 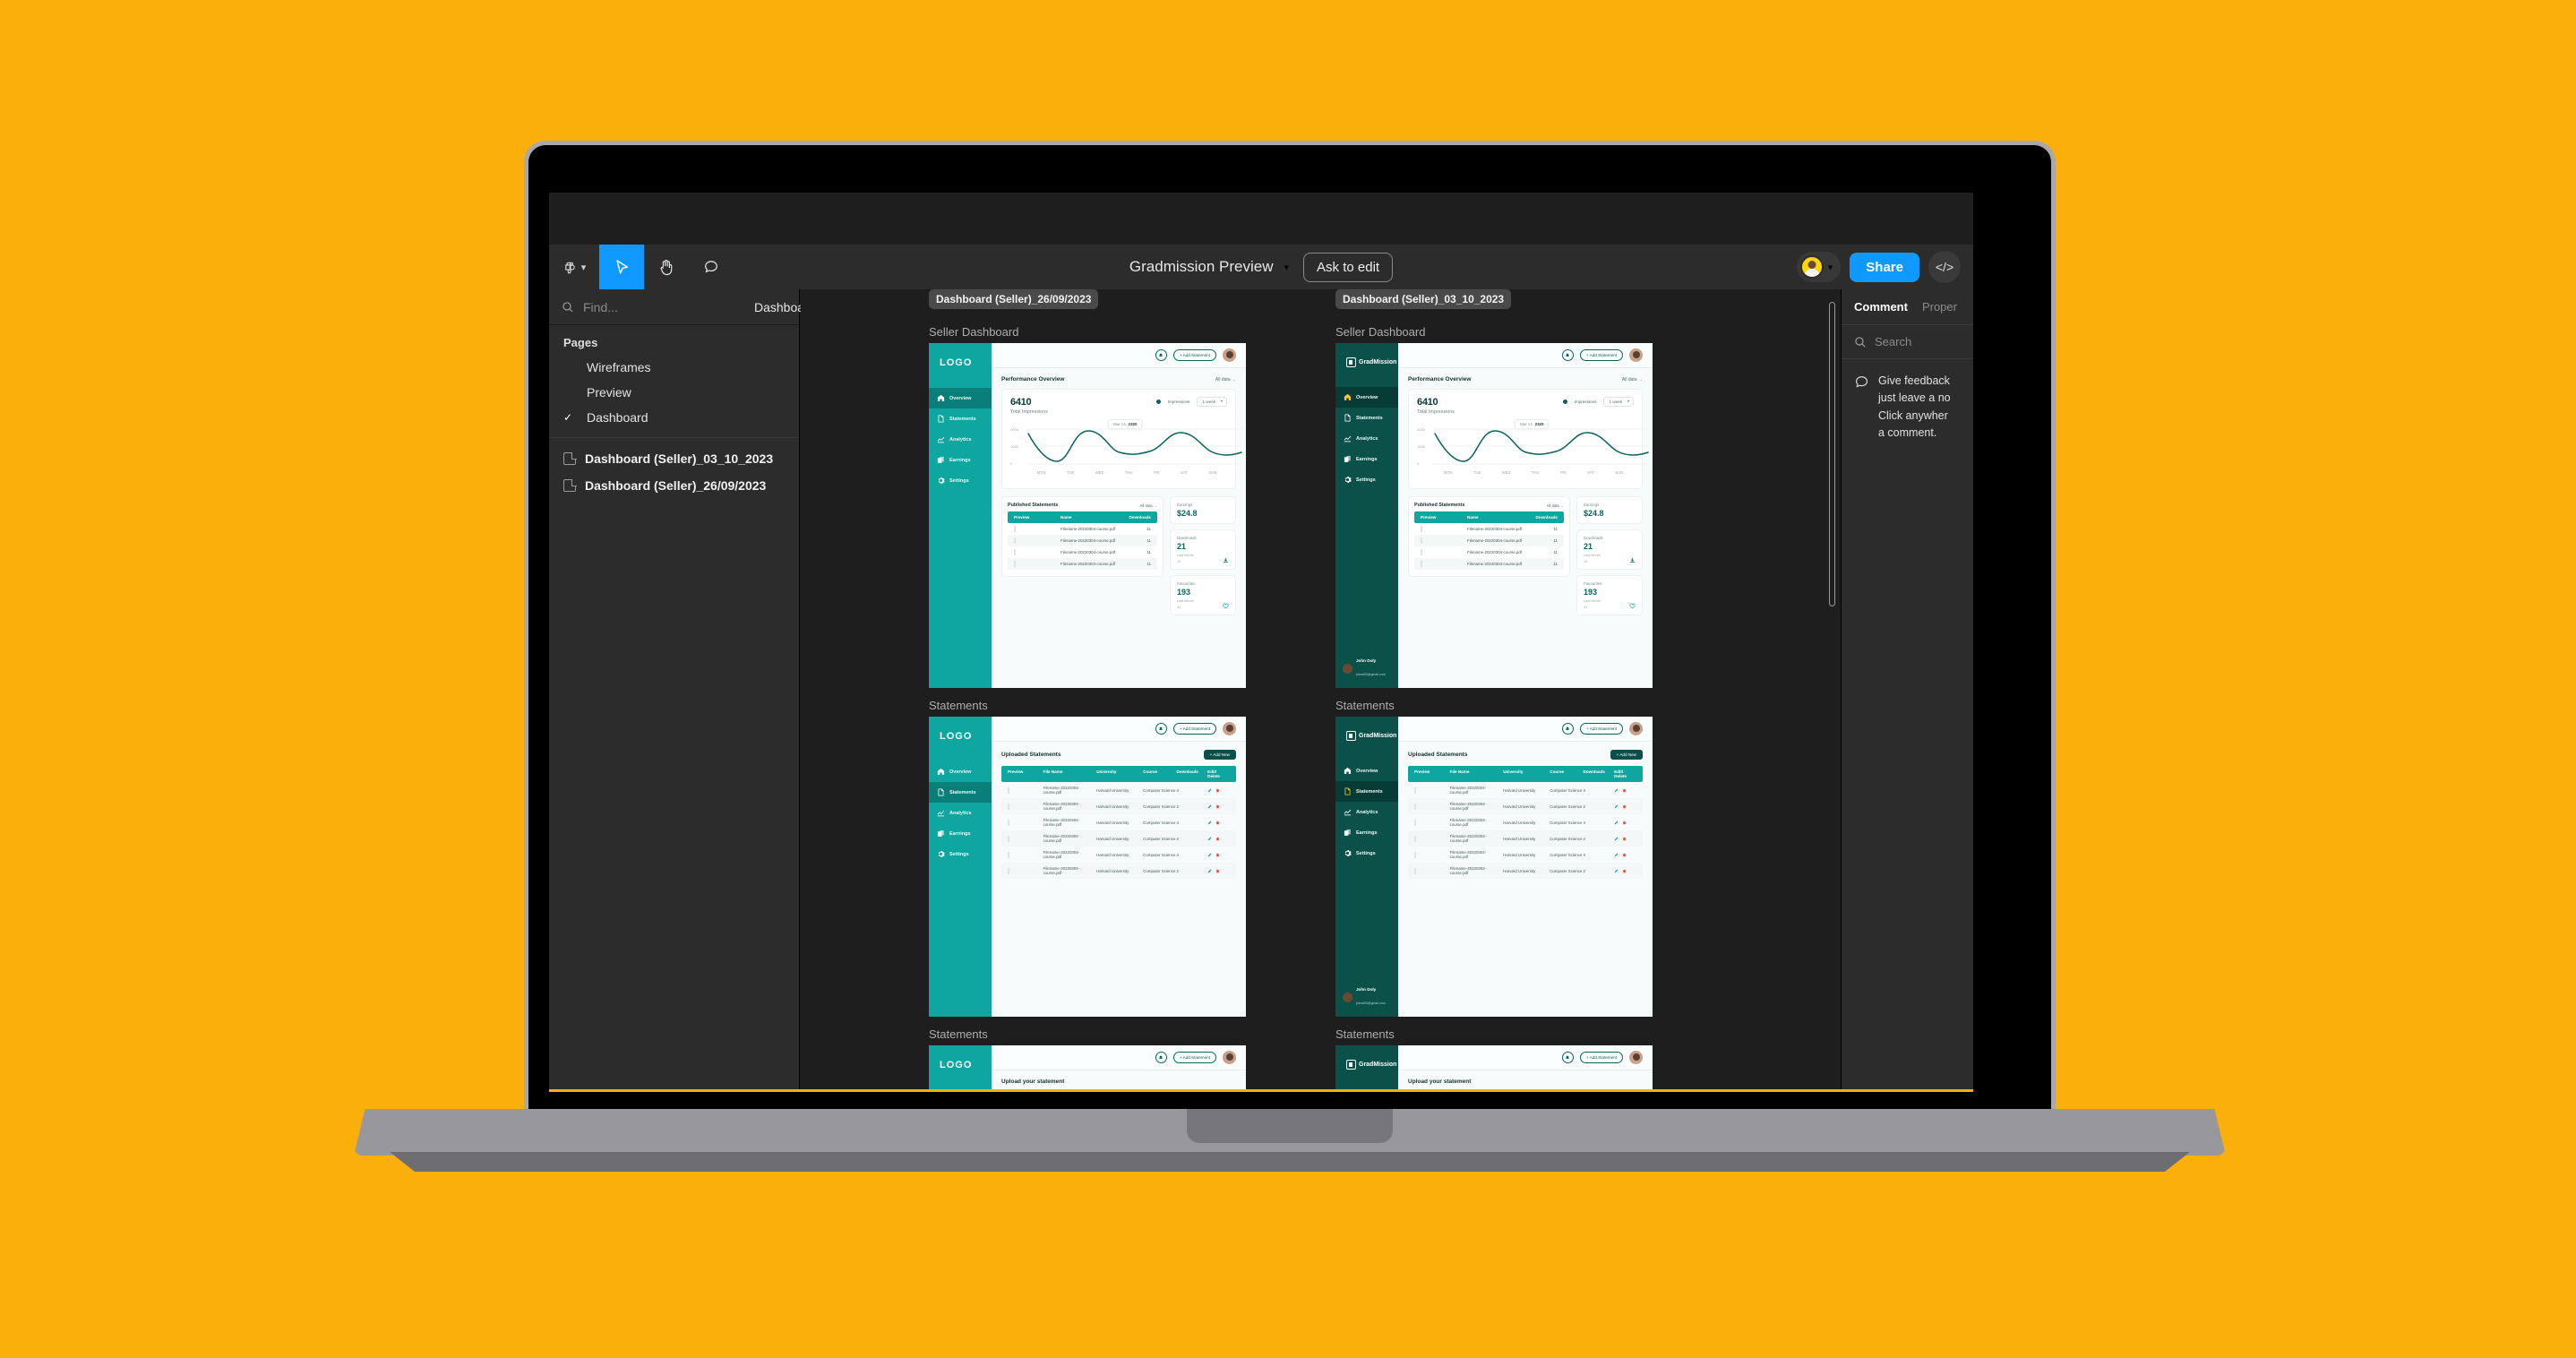 What do you see at coordinates (711, 267) in the screenshot?
I see `comment-tool-button` at bounding box center [711, 267].